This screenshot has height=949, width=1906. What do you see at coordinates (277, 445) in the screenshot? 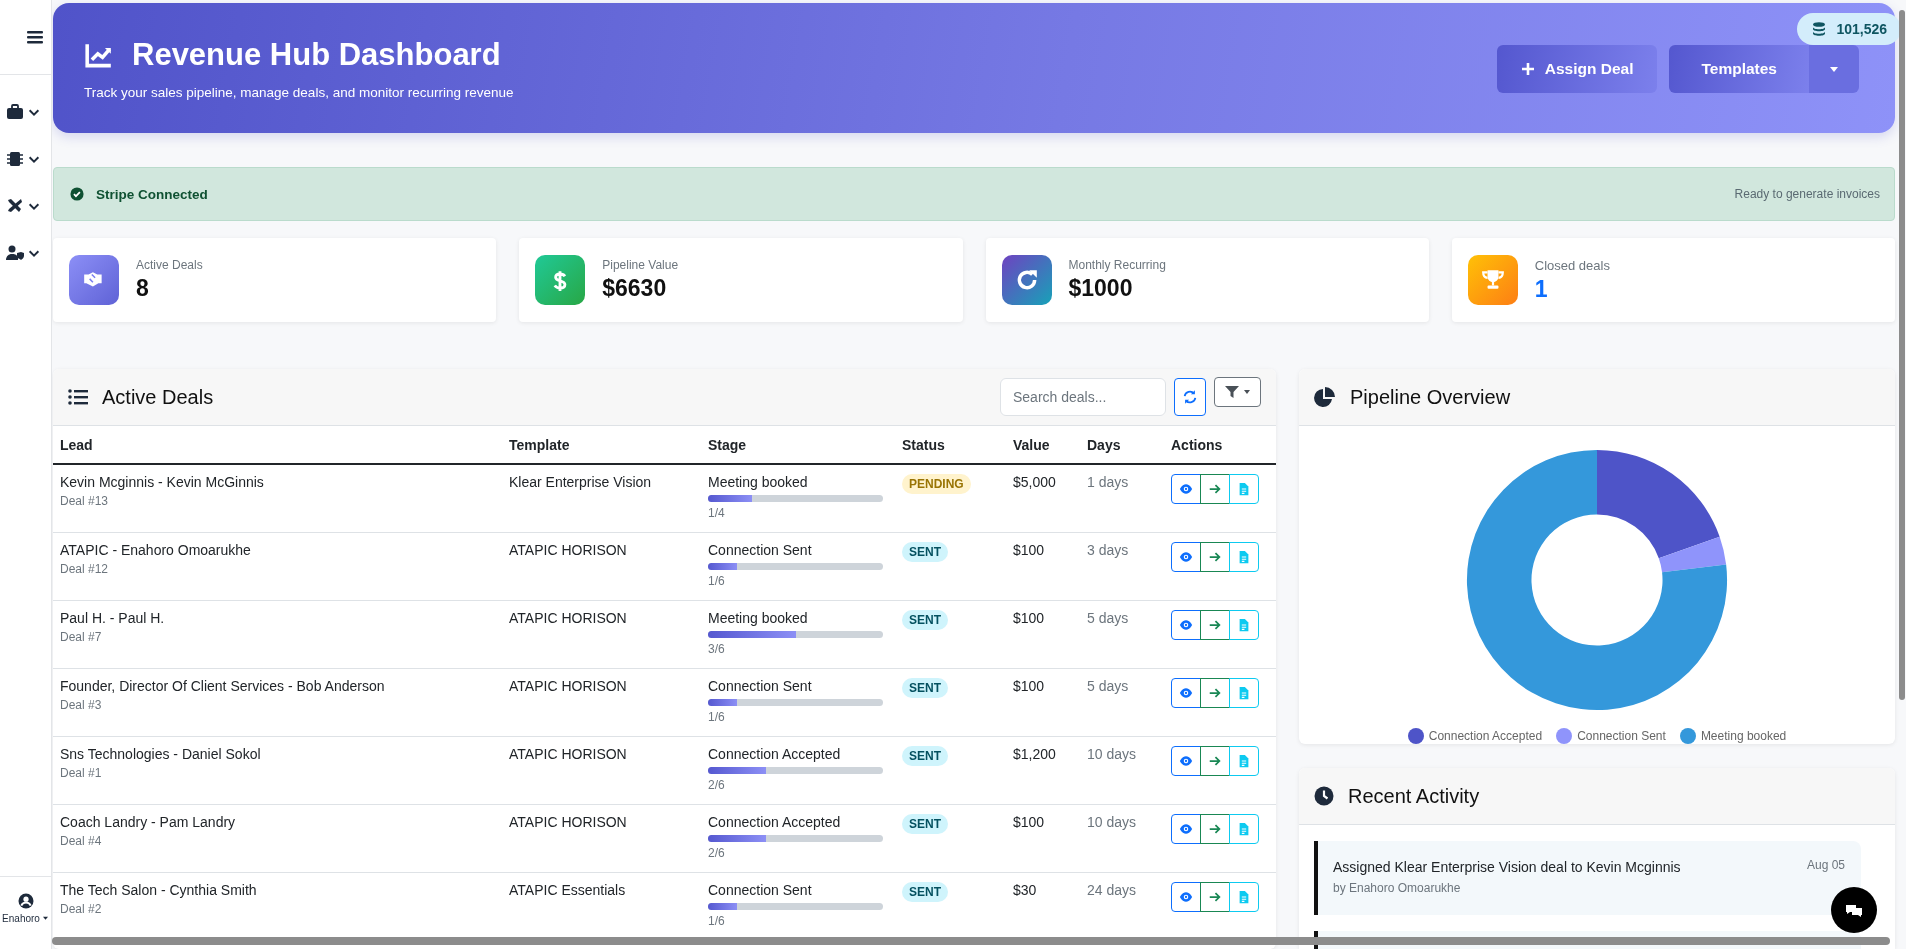
I see `column-header: Lead` at bounding box center [277, 445].